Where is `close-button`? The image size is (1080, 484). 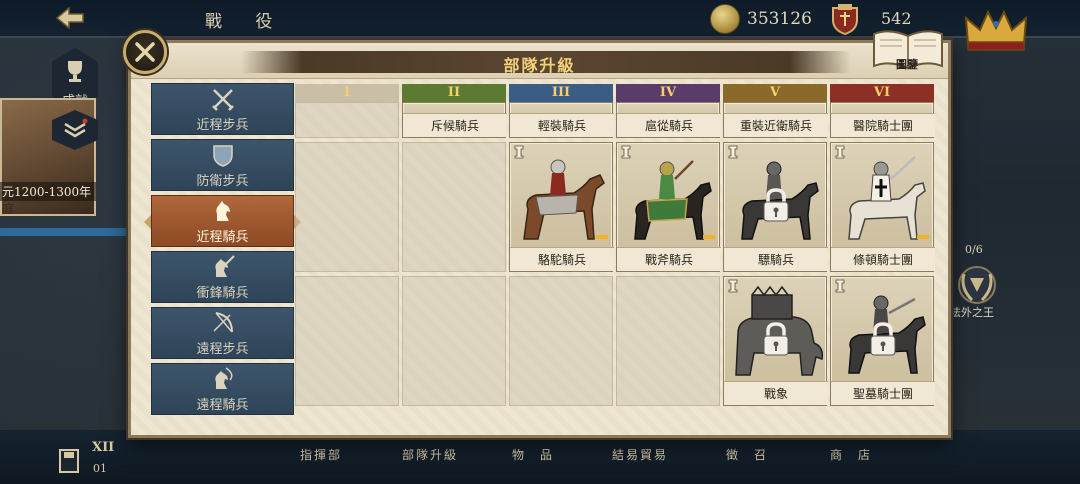 close-button is located at coordinates (145, 52).